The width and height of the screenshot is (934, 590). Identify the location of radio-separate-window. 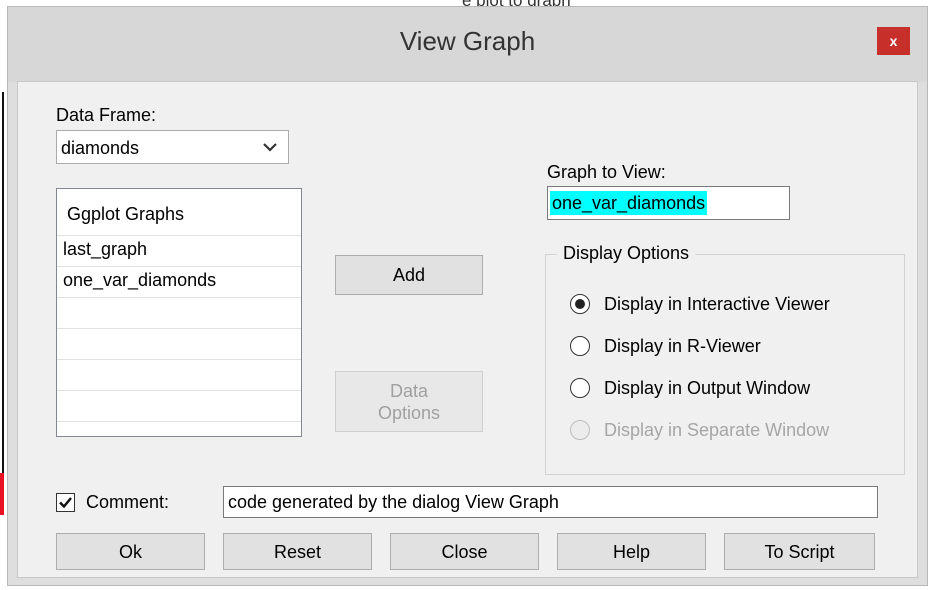
(580, 430).